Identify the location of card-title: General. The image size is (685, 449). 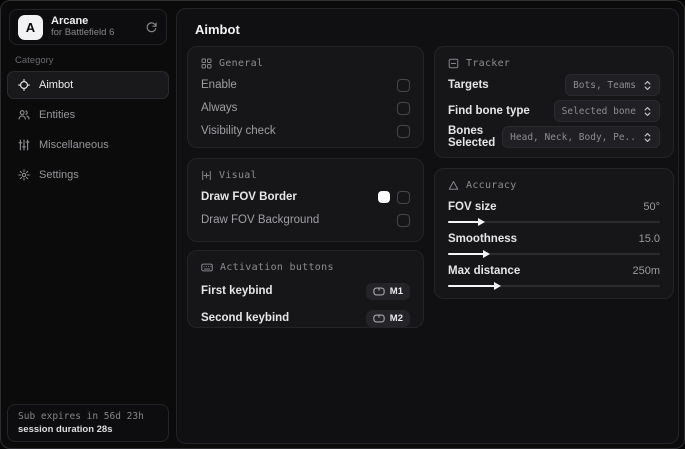
(241, 63).